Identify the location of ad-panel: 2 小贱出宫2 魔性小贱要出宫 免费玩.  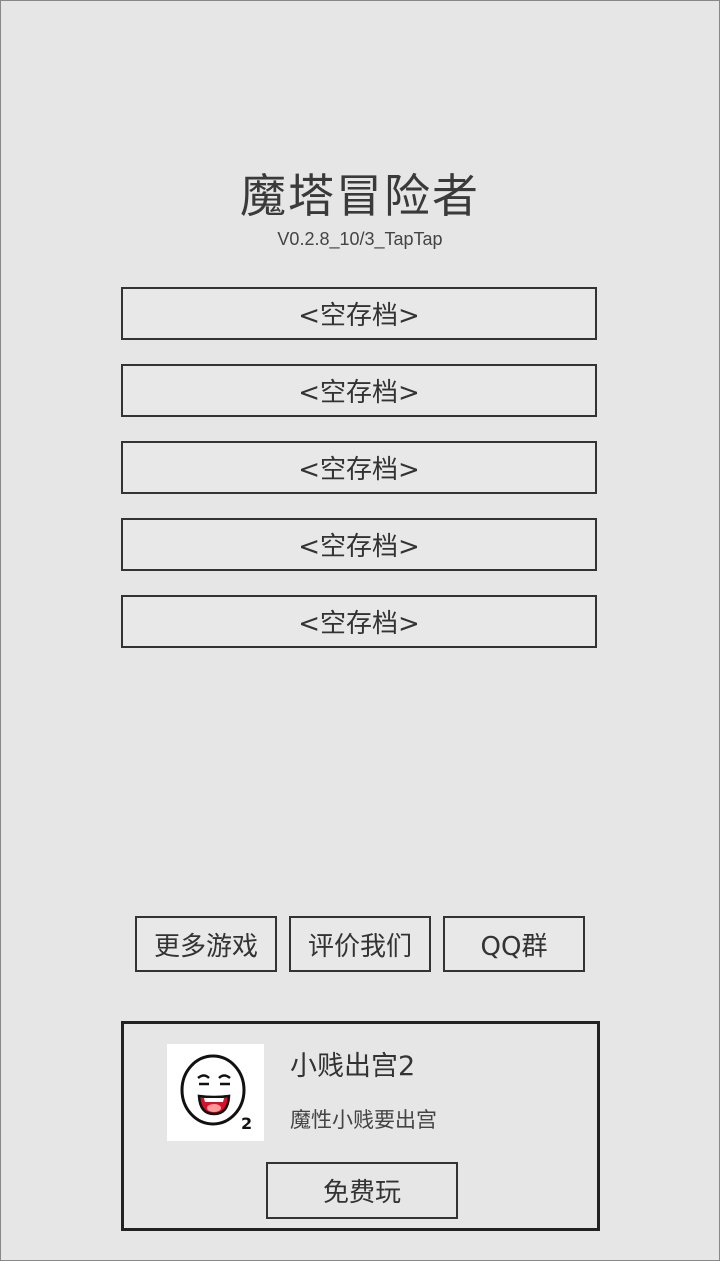
(360, 1126).